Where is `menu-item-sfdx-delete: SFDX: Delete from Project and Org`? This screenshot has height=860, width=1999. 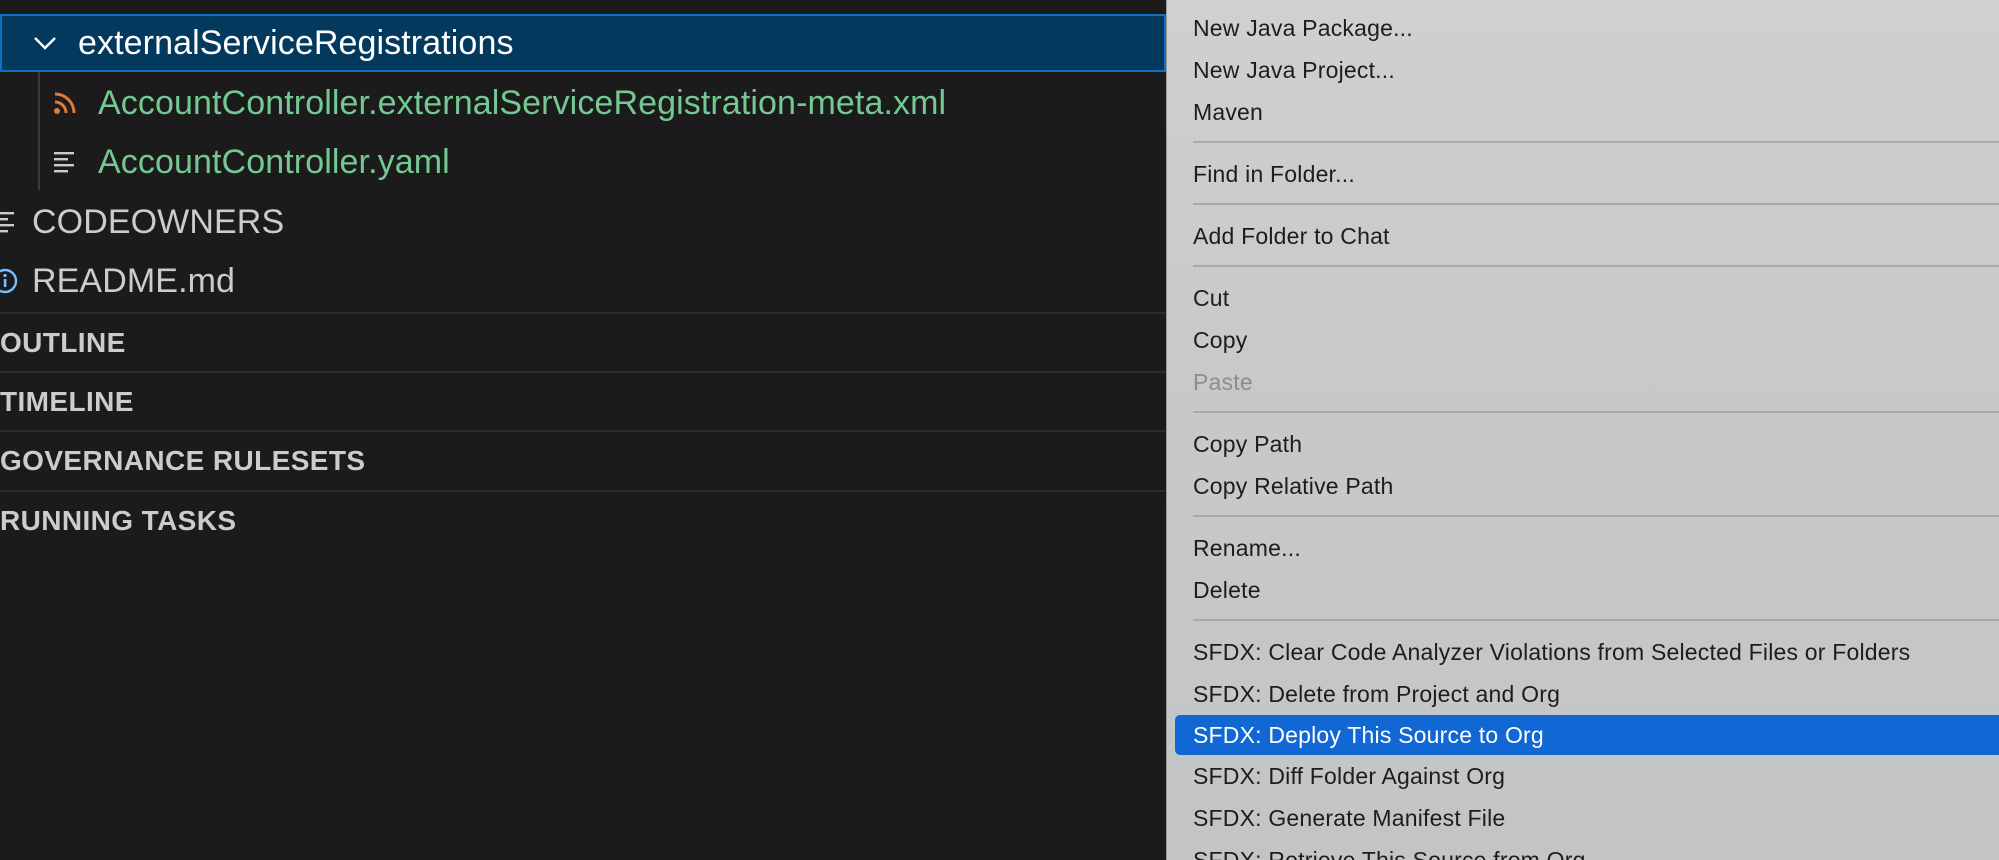
menu-item-sfdx-delete: SFDX: Delete from Project and Org is located at coordinates (1376, 694).